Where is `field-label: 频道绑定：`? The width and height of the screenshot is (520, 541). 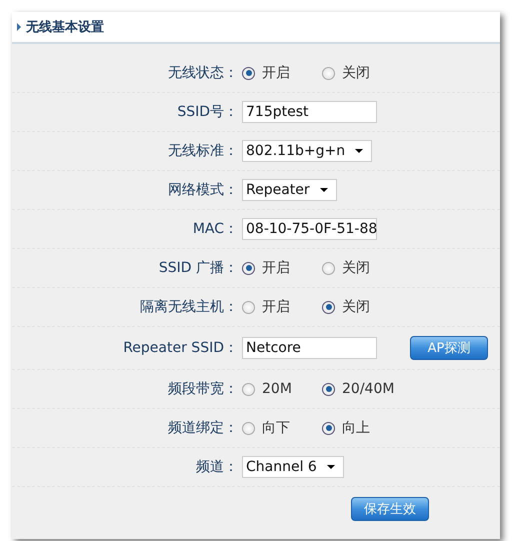 field-label: 频道绑定： is located at coordinates (202, 428).